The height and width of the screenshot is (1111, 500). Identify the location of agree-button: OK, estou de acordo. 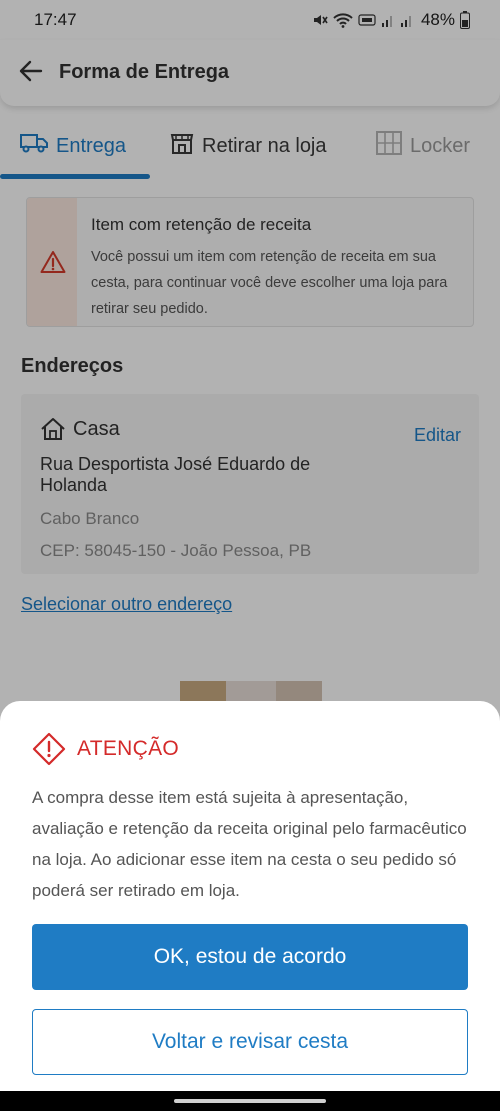
(250, 957).